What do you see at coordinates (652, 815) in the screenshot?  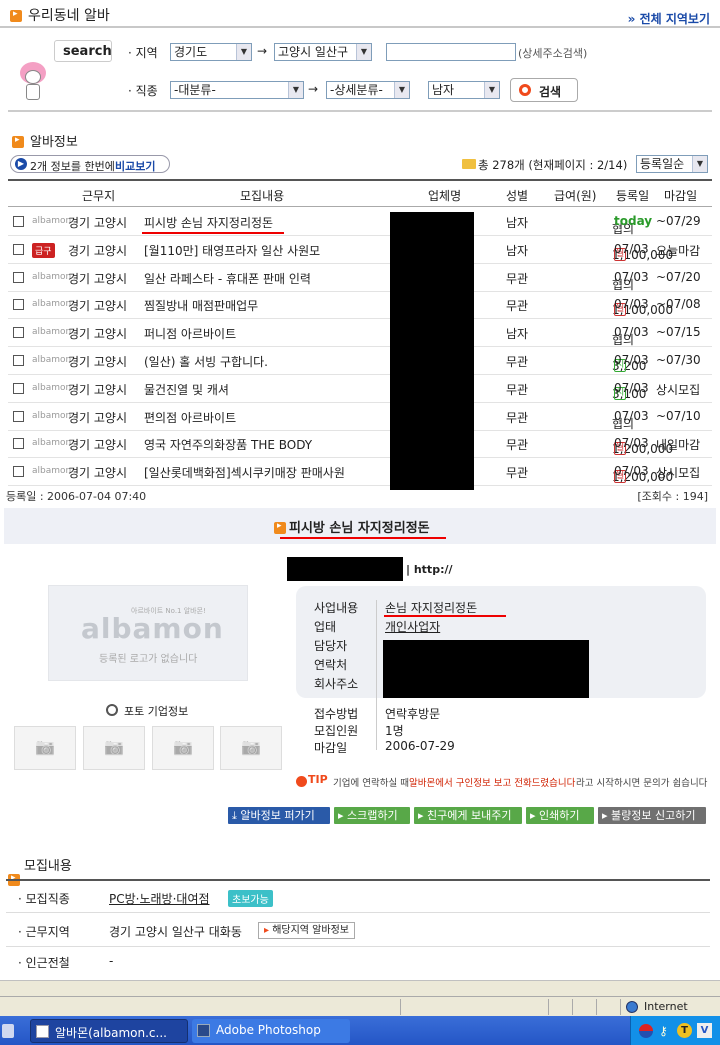 I see `report-button: ▸ 불량정보 신고하기` at bounding box center [652, 815].